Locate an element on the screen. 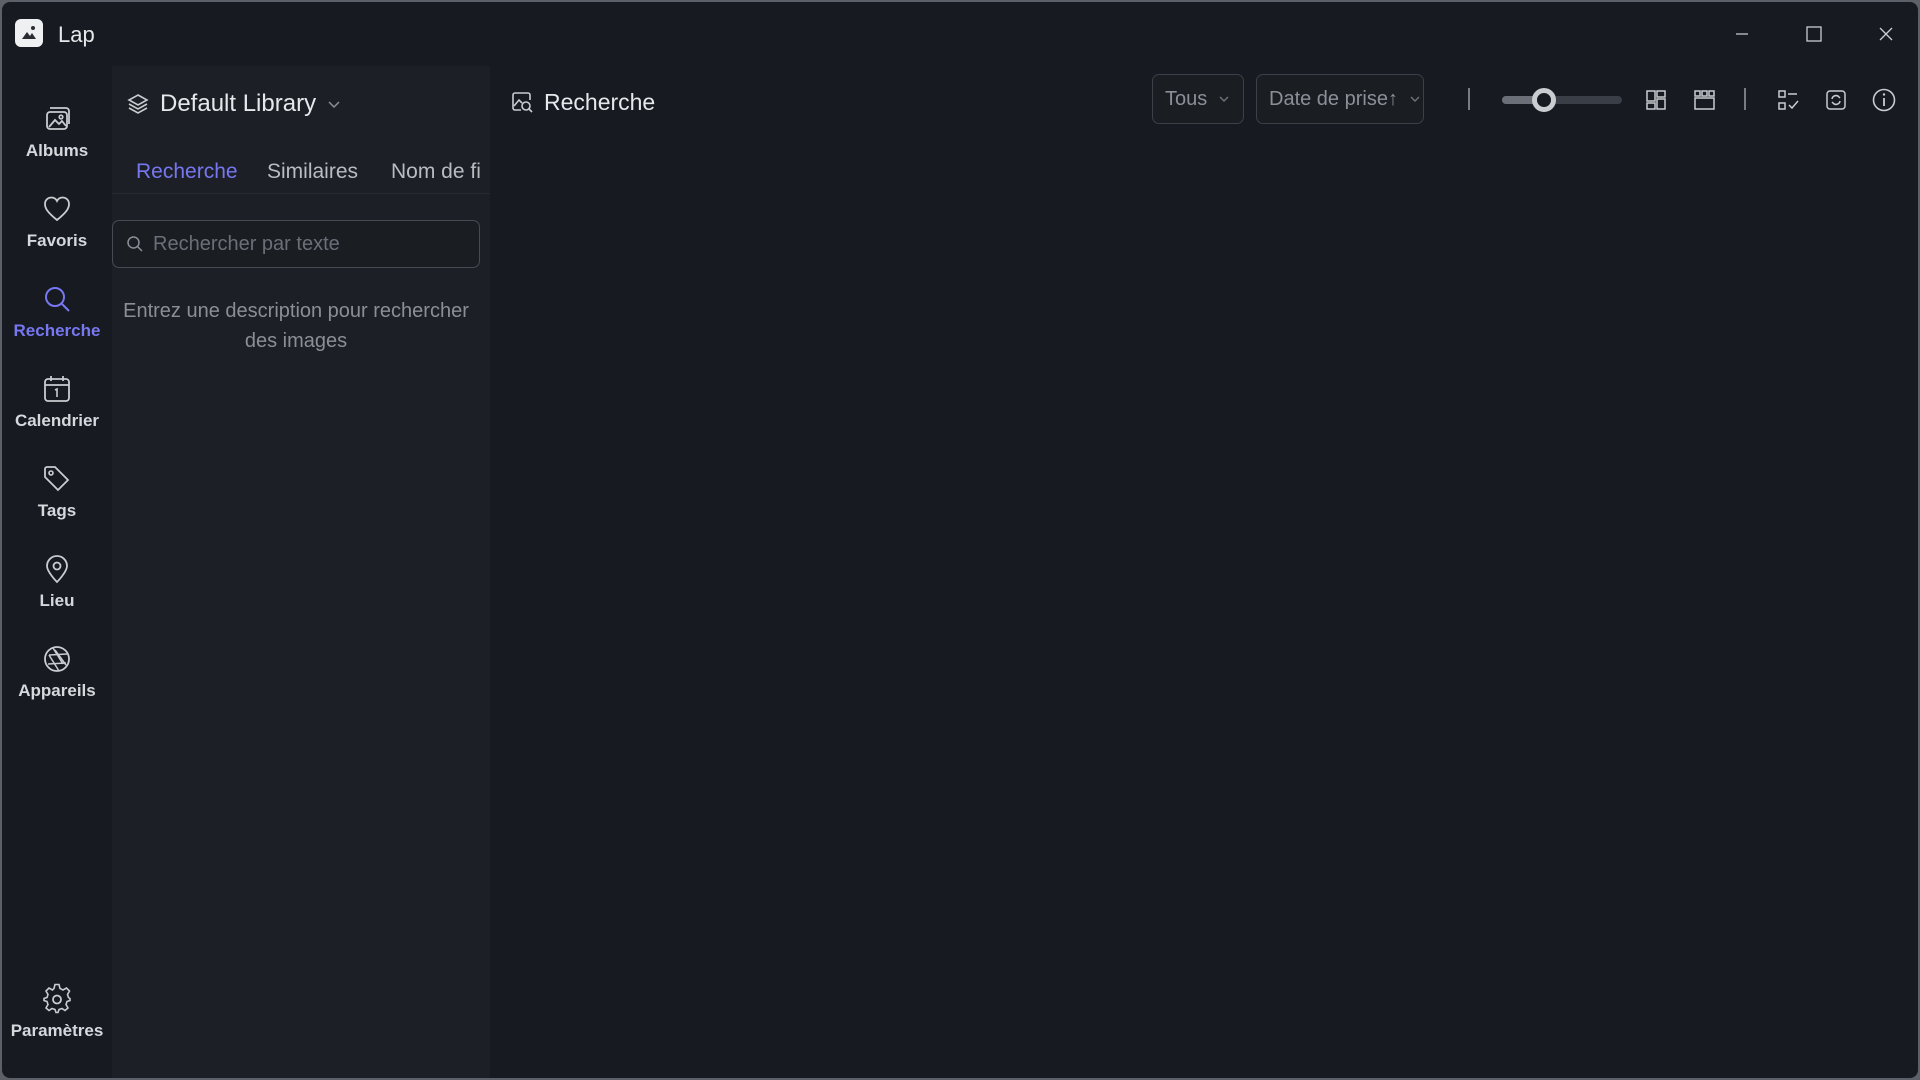  library-selector: Default Library is located at coordinates (234, 104).